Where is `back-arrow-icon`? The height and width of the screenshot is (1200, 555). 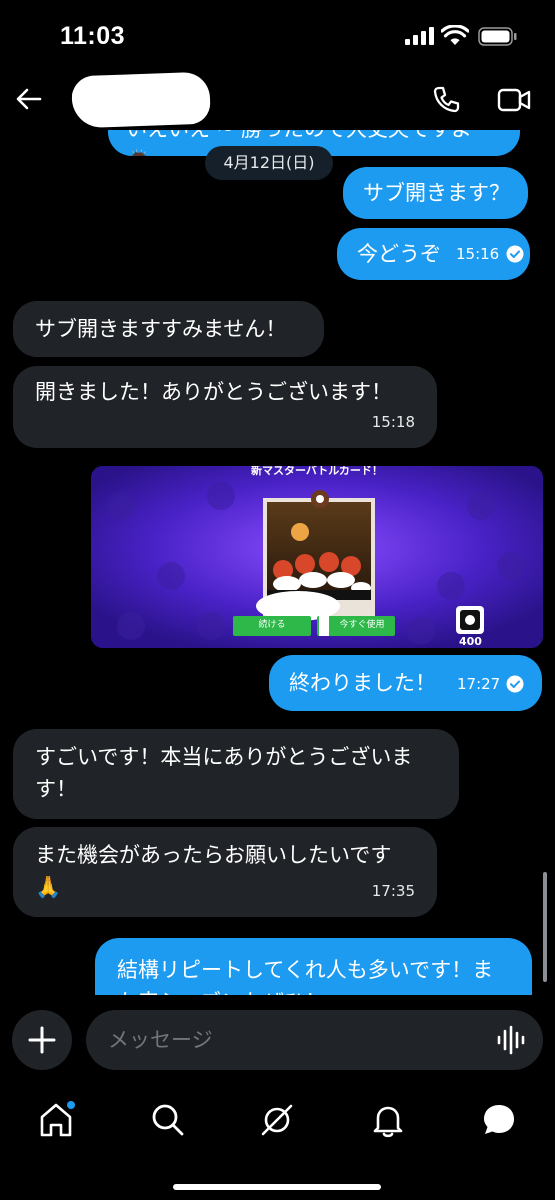 back-arrow-icon is located at coordinates (29, 99).